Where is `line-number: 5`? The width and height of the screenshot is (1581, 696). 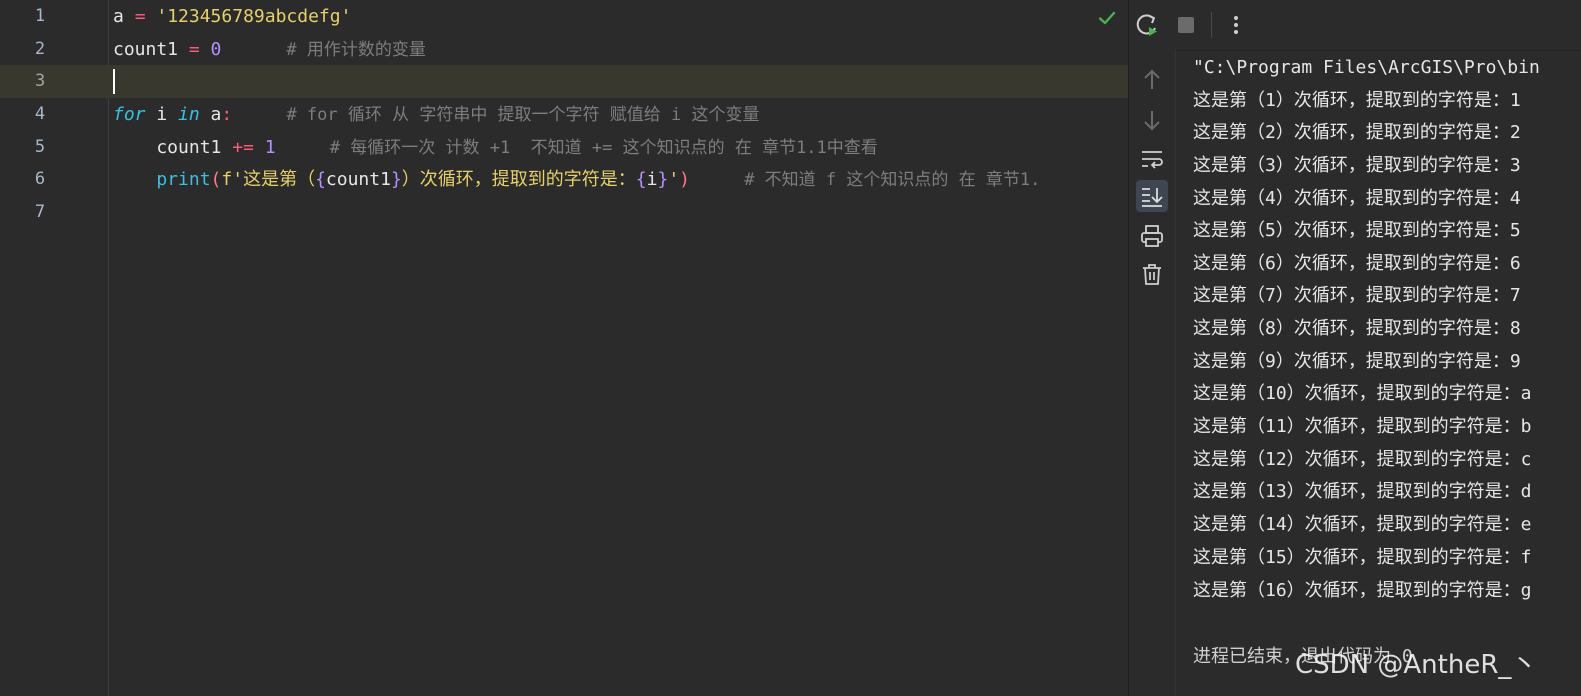
line-number: 5 is located at coordinates (40, 147).